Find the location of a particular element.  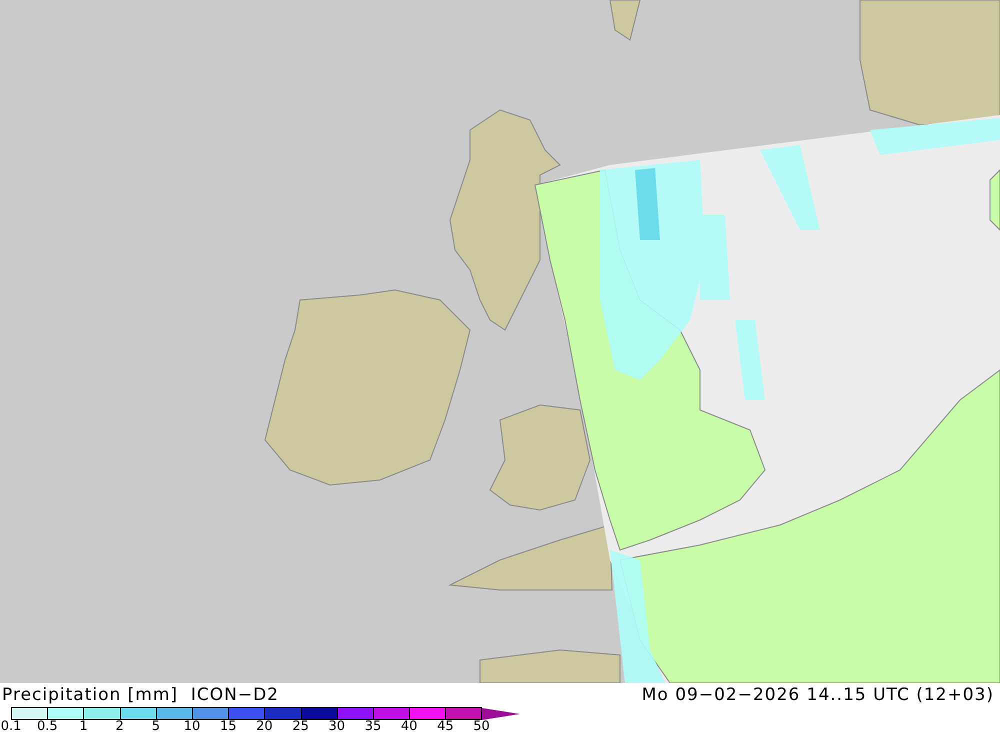

legend-tick-label: 0.1 is located at coordinates (11, 726).